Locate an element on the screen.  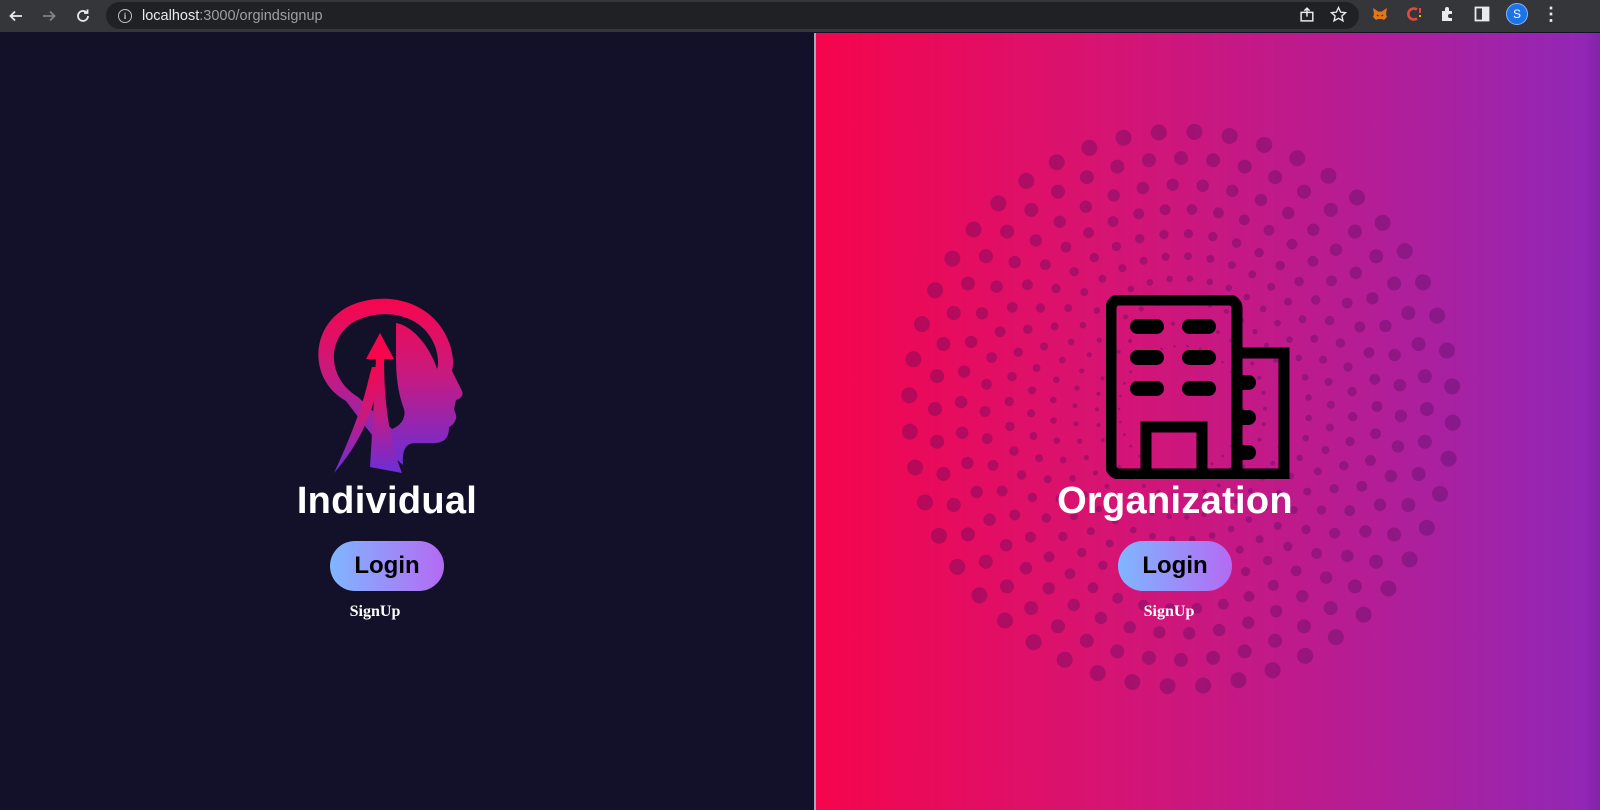
back-button is located at coordinates (16, 16).